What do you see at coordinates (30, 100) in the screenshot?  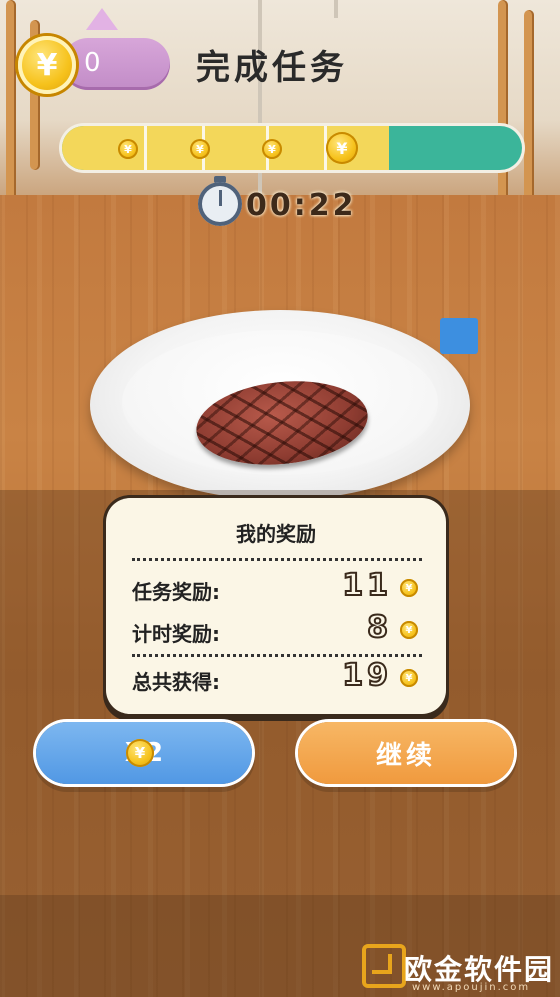 I see `chair-left` at bounding box center [30, 100].